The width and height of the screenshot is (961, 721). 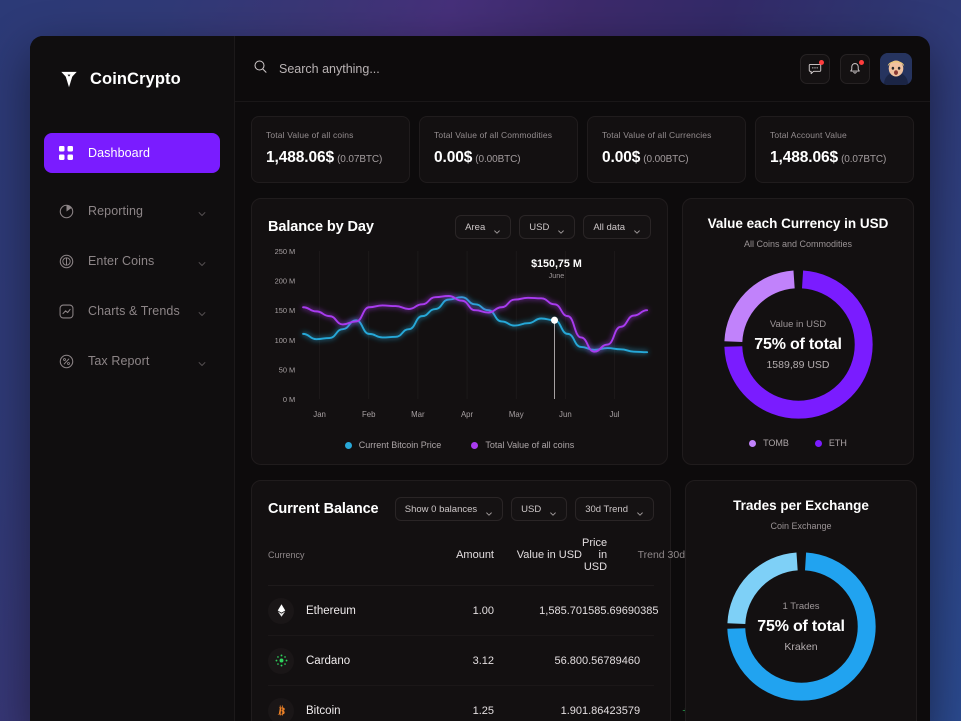 I want to click on column-header-trend: Trend 30d, so click(x=661, y=555).